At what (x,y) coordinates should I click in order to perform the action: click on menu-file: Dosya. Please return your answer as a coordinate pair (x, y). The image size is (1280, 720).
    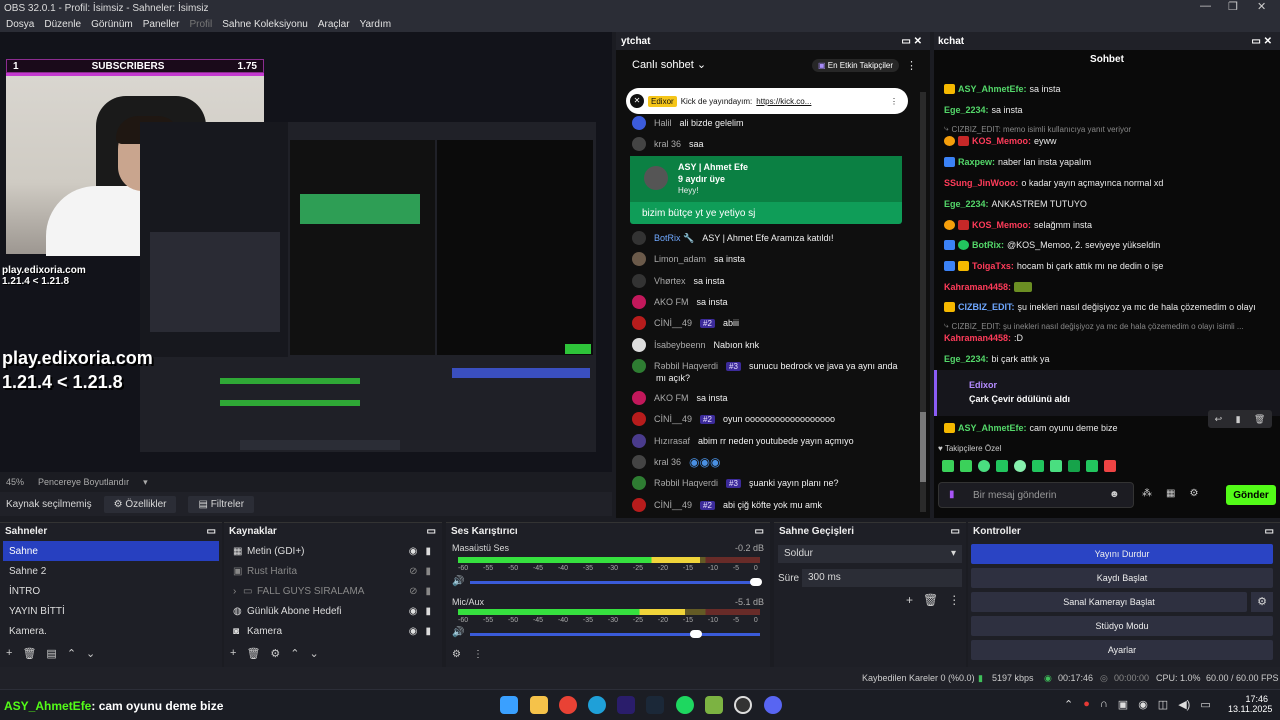
    Looking at the image, I should click on (20, 24).